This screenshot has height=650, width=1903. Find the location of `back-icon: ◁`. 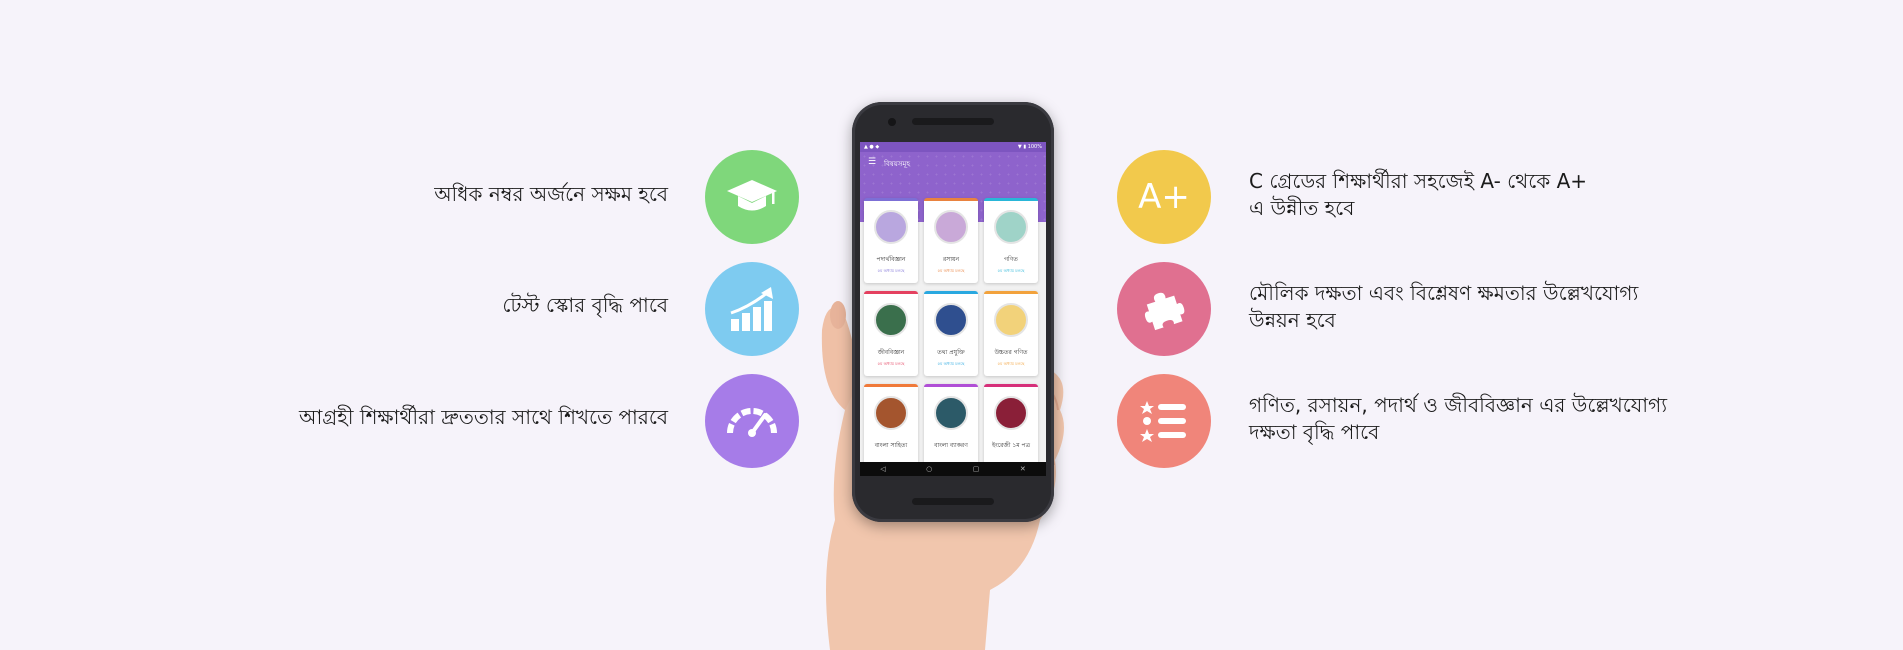

back-icon: ◁ is located at coordinates (882, 469).